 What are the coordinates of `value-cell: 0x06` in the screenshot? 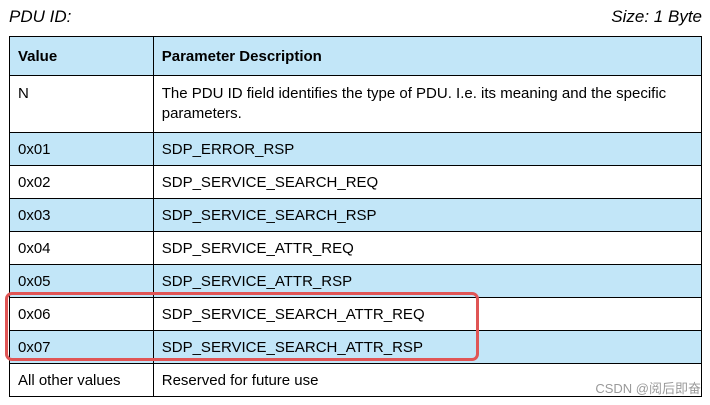 It's located at (81, 314).